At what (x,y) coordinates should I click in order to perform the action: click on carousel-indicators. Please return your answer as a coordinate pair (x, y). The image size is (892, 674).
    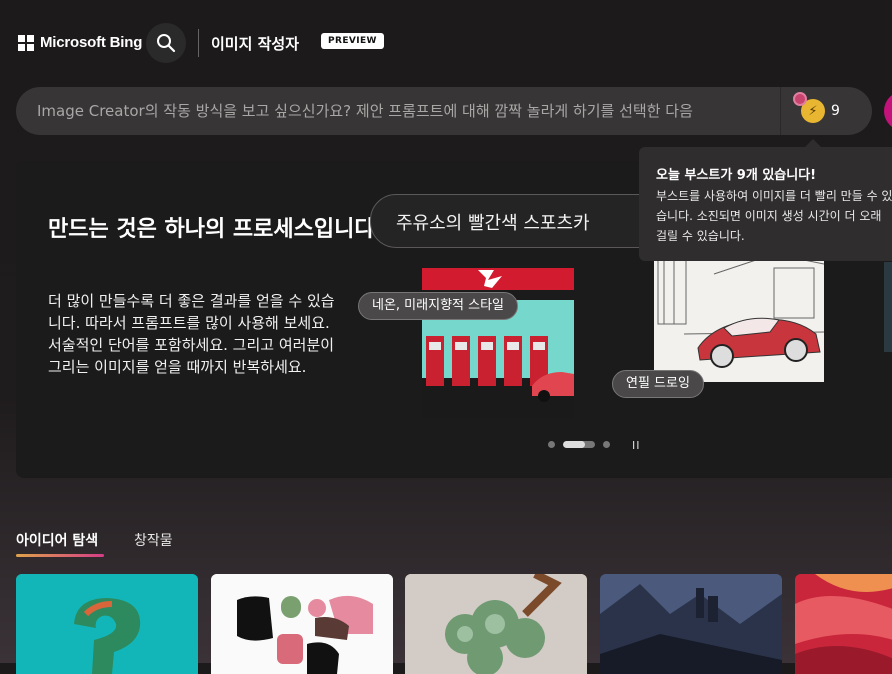
    Looking at the image, I should click on (579, 444).